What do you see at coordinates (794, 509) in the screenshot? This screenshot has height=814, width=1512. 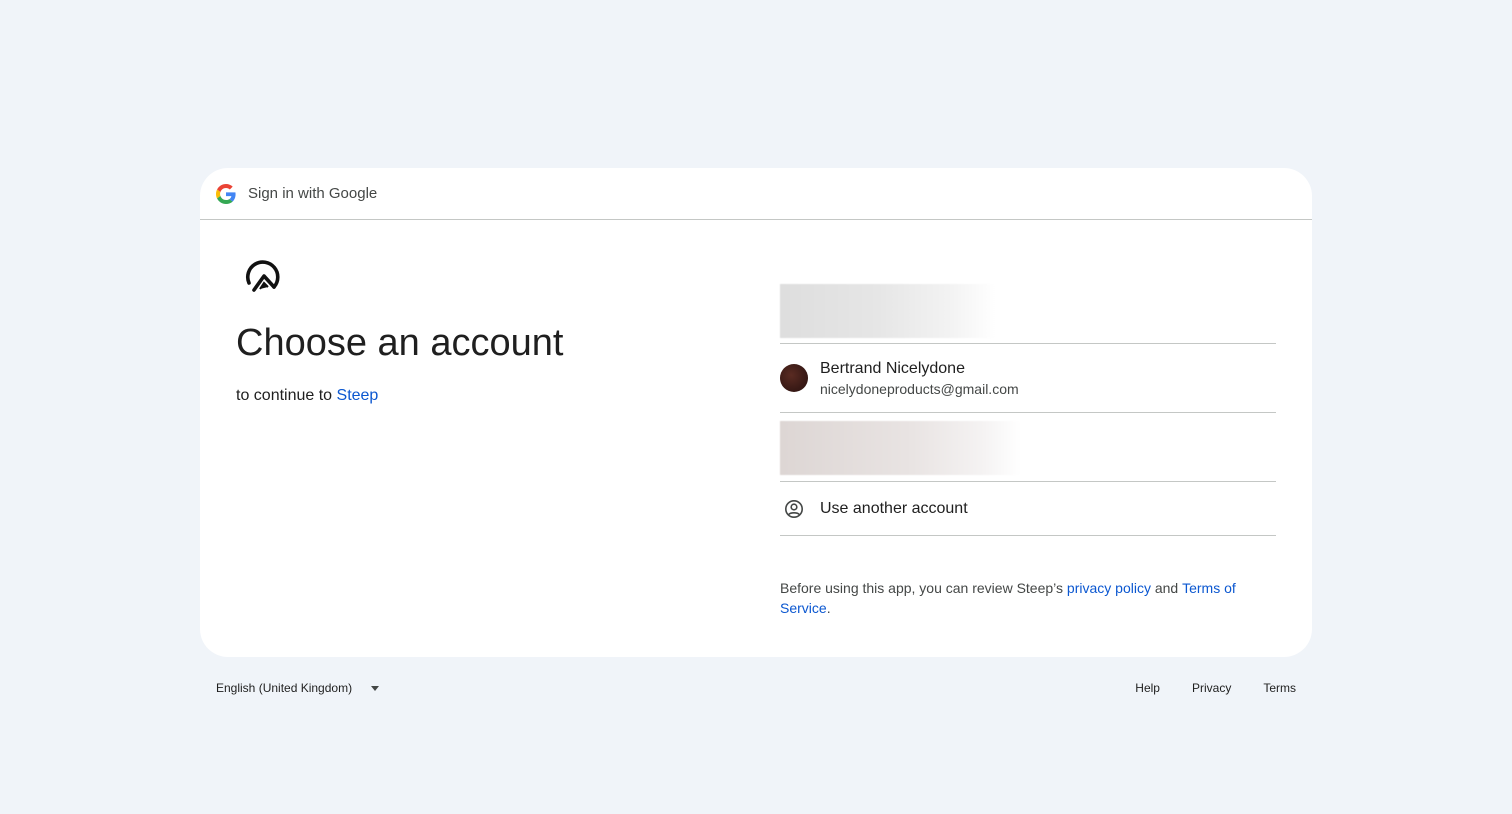 I see `account-circle-icon` at bounding box center [794, 509].